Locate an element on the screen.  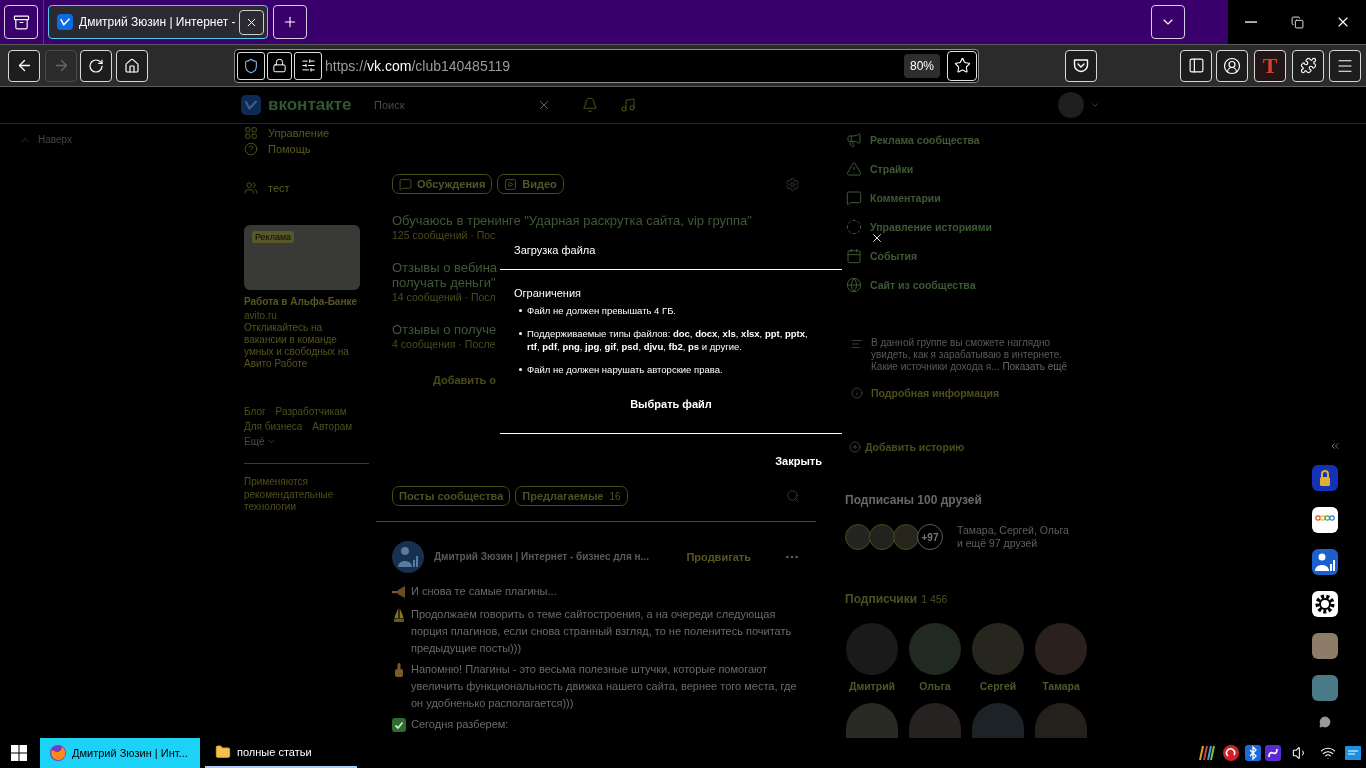
menu-item: Помощь is located at coordinates (277, 149).